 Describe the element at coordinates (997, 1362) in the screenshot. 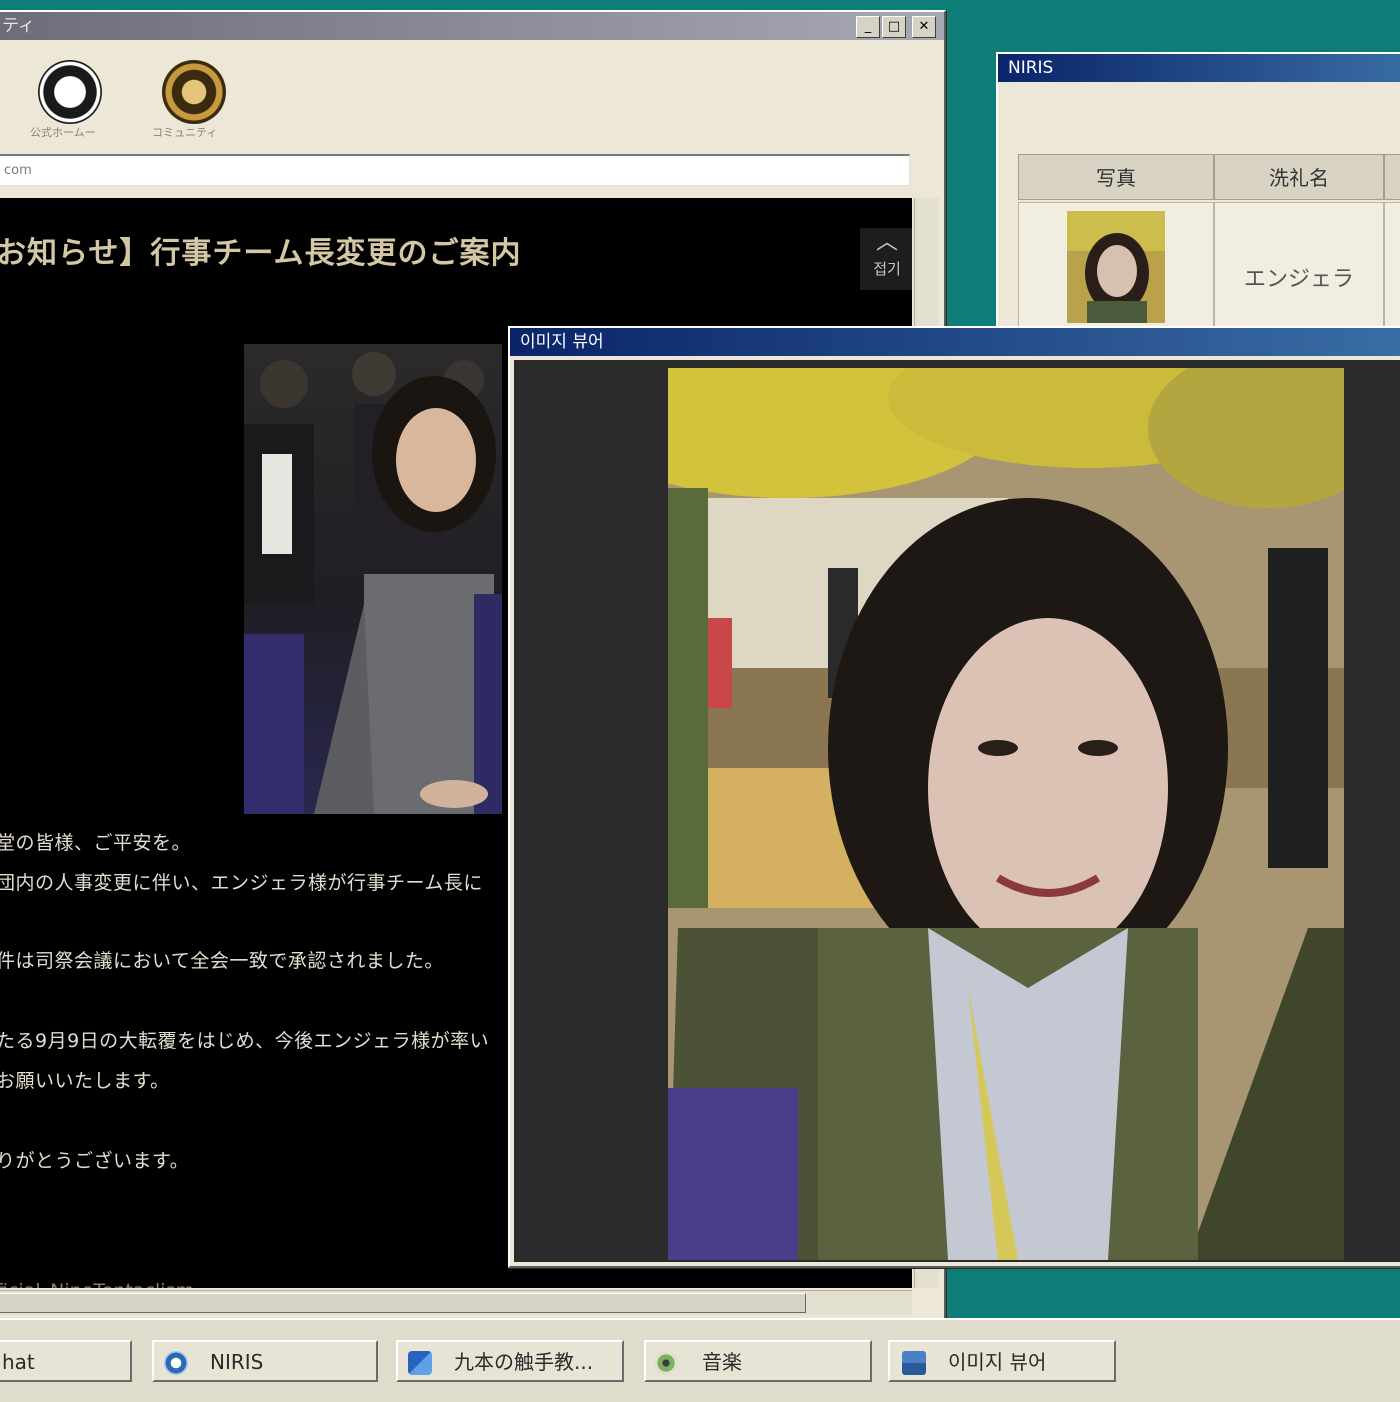

I see `taskbar-label-image-viewer: 이미지 뷰어` at that location.